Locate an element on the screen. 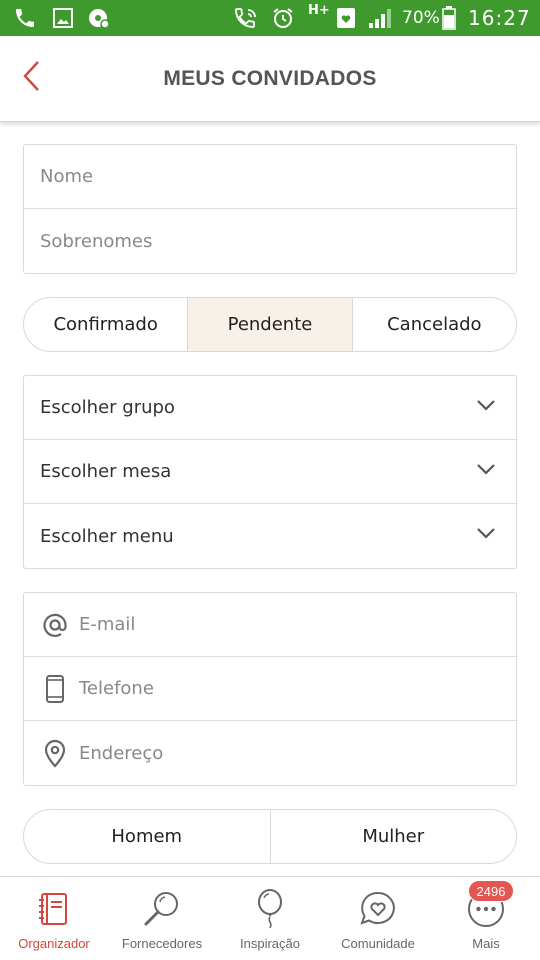  tab-label: Mais is located at coordinates (486, 943).